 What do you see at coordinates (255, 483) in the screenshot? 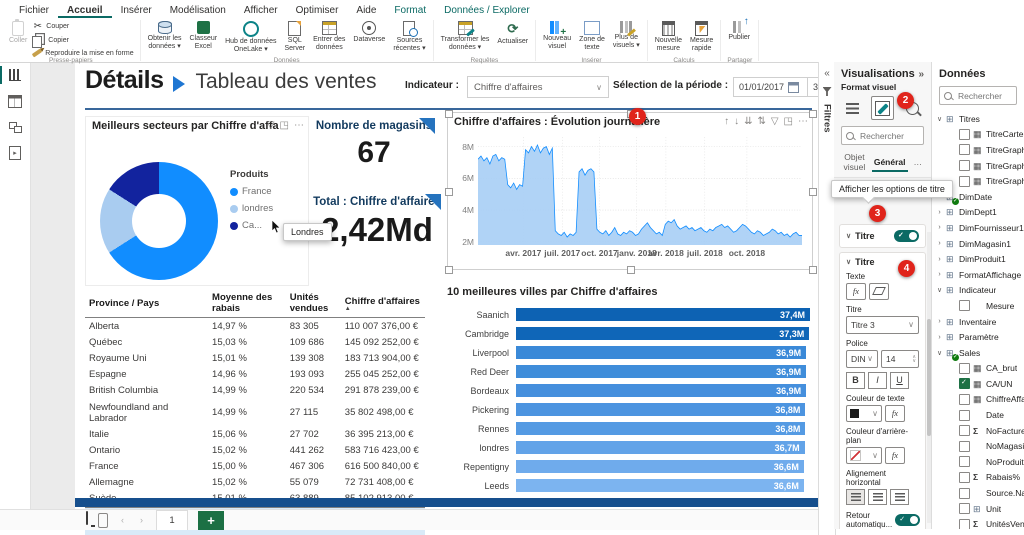
I see `table-row: Allemagne 15,02 % 55 079 72 731 408,00 €` at bounding box center [255, 483].